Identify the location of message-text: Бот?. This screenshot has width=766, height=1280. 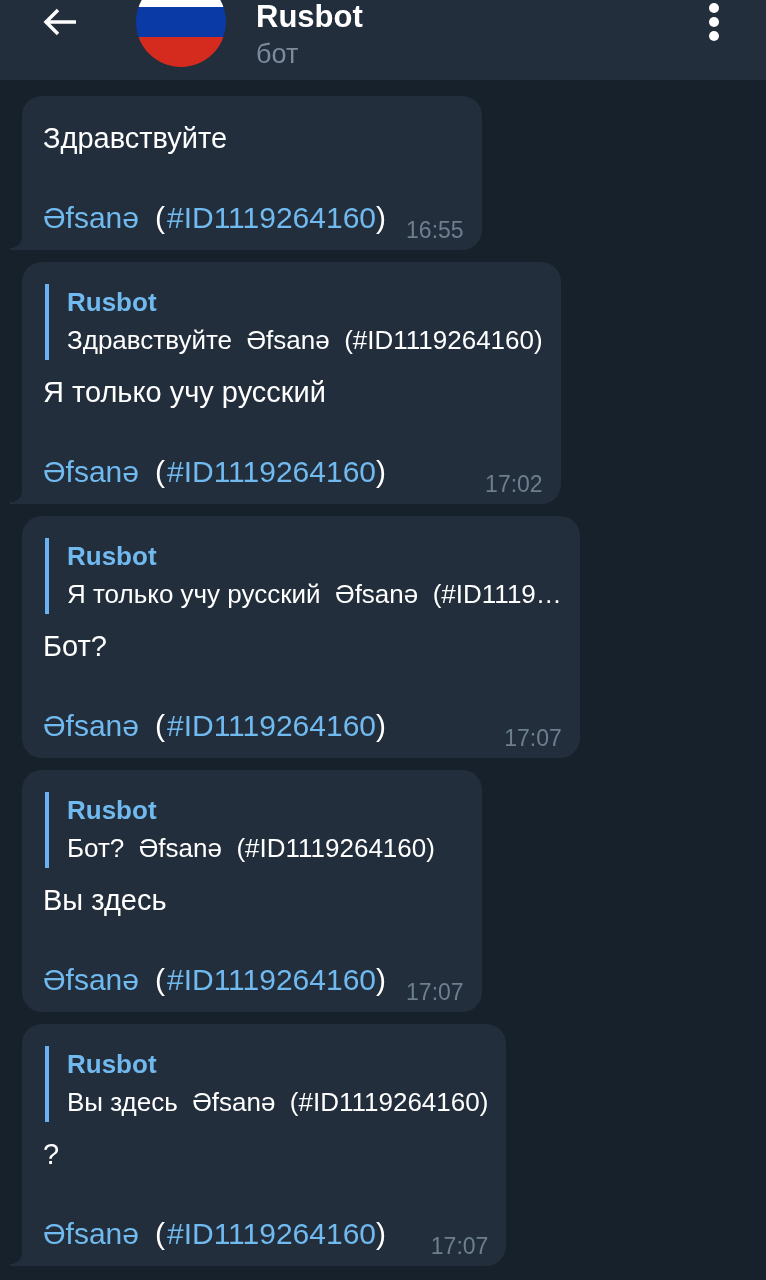
(75, 646).